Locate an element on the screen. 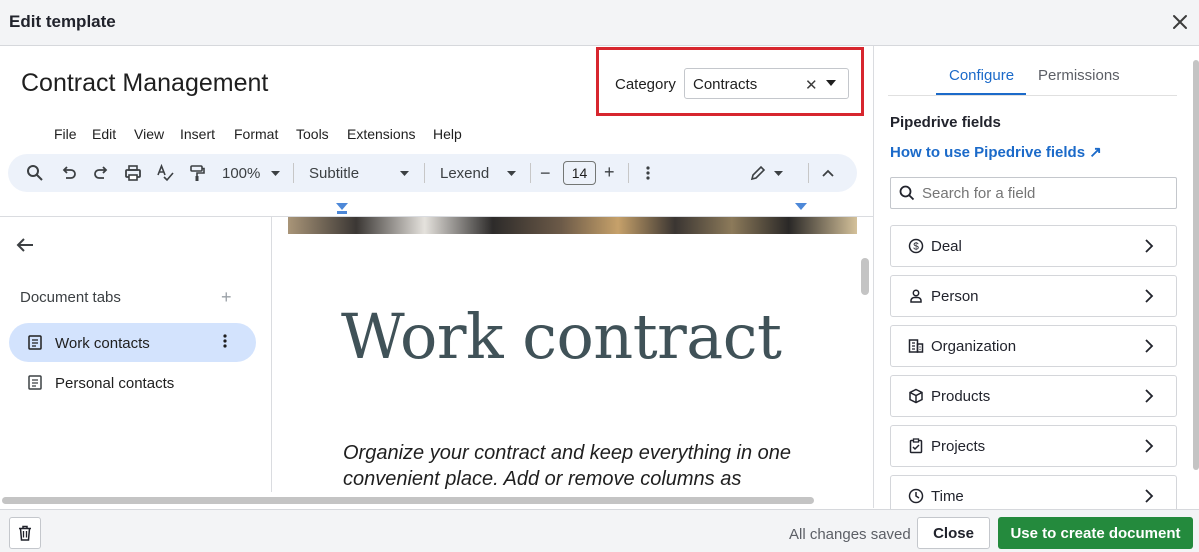 This screenshot has width=1199, height=552. doc-tab-personal-contacts: Personal contacts is located at coordinates (114, 383).